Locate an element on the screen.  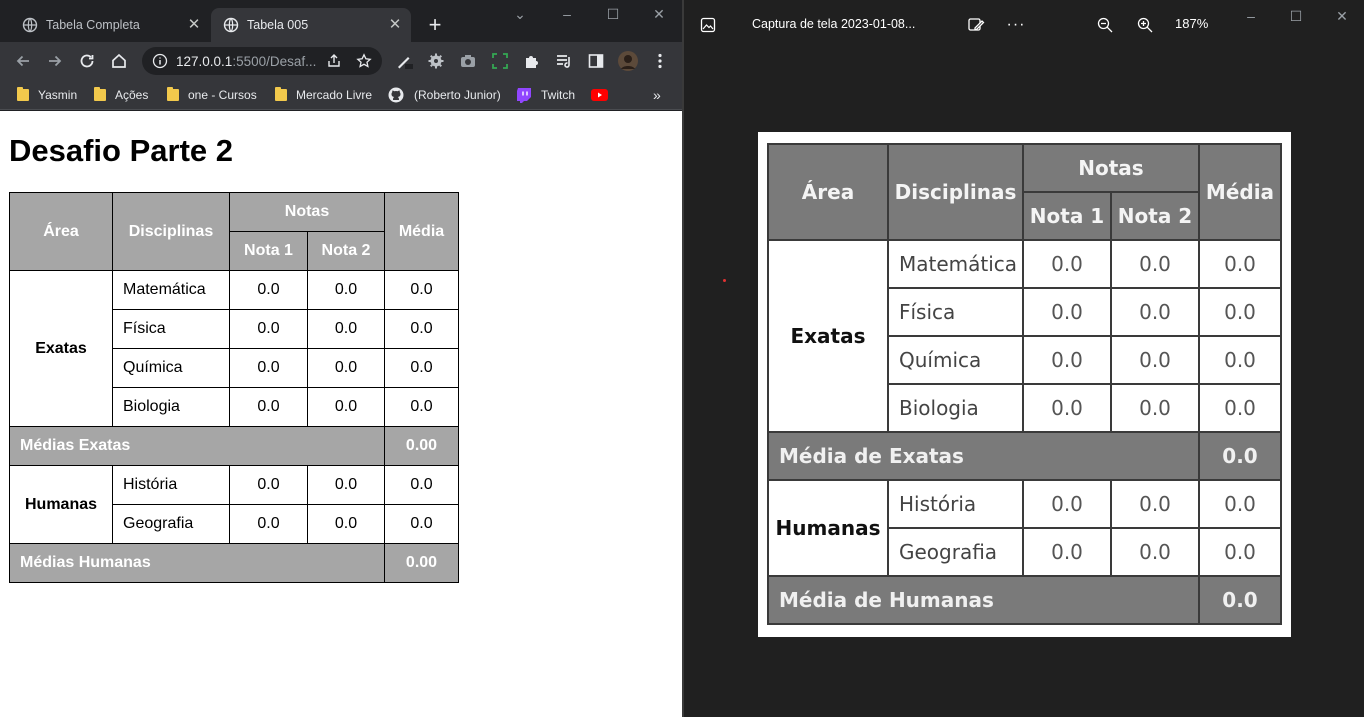
zoom-in-icon is located at coordinates (1145, 25).